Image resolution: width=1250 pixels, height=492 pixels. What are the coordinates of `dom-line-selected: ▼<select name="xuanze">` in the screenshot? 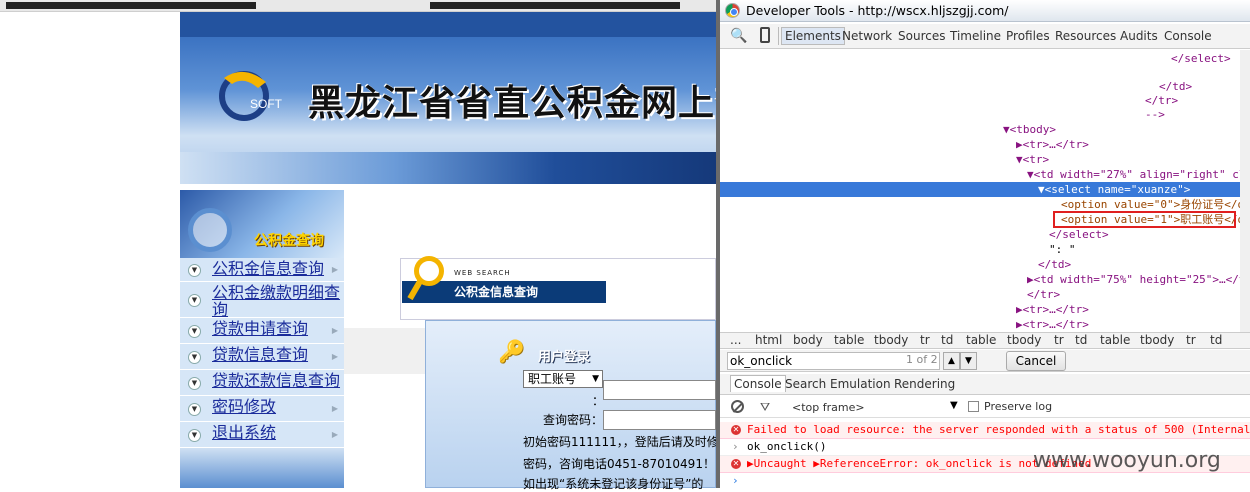 It's located at (985, 189).